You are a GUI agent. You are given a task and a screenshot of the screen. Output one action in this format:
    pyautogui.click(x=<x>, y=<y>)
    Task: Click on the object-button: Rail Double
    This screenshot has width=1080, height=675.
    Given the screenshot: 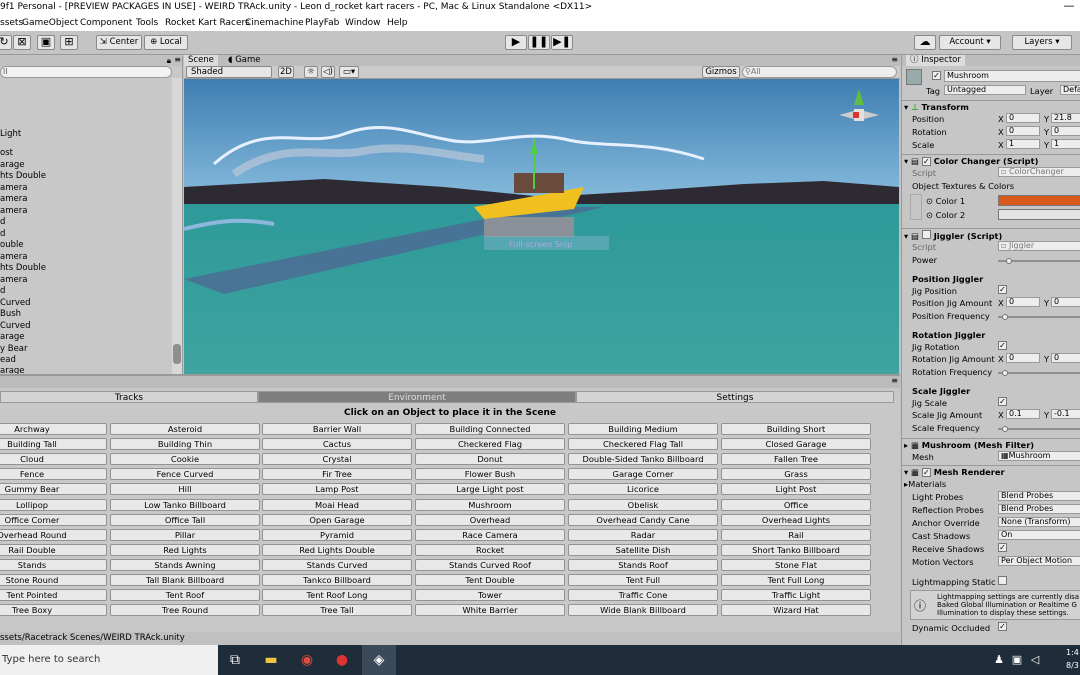 What is the action you would take?
    pyautogui.click(x=53, y=549)
    